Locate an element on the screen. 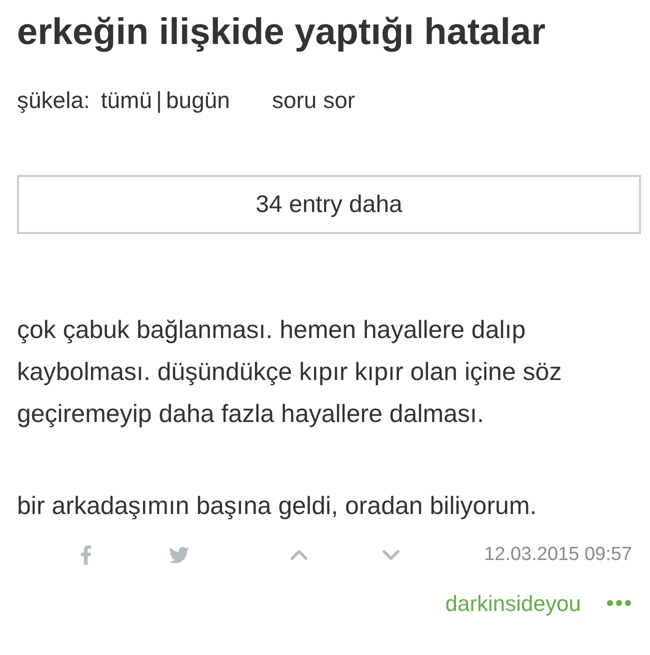 This screenshot has width=650, height=655. filter-link: tümü is located at coordinates (126, 100).